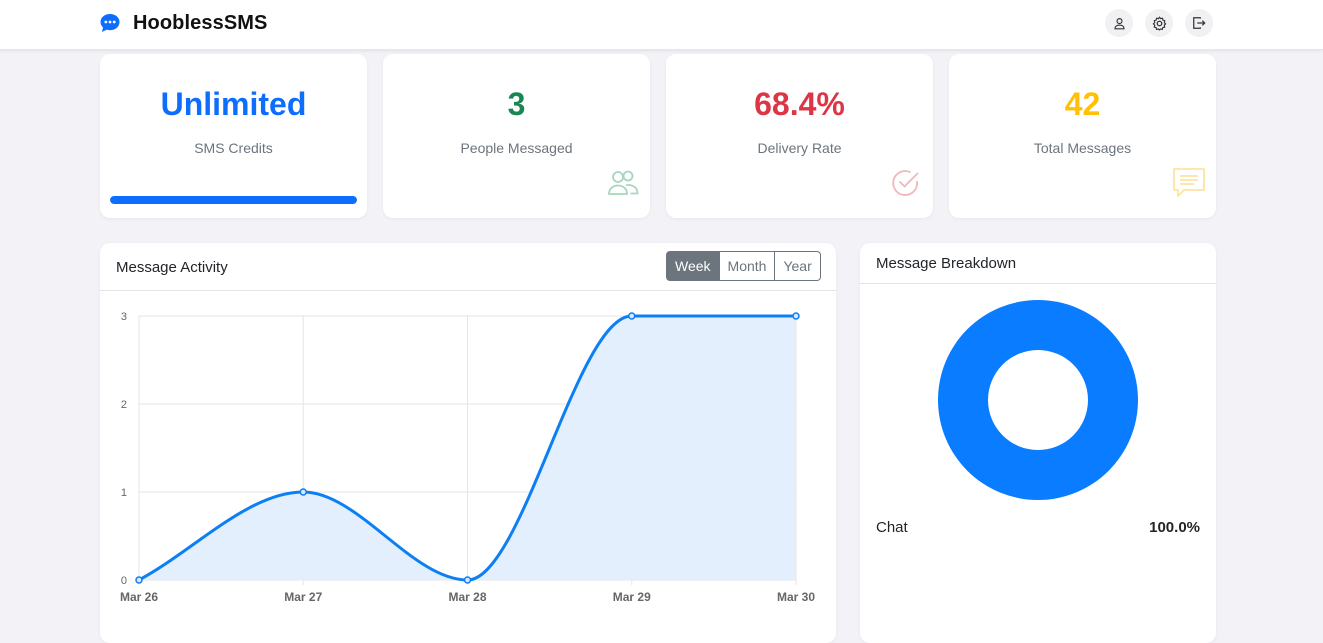 The image size is (1323, 643). What do you see at coordinates (516, 148) in the screenshot?
I see `people-messaged-label: People Messaged` at bounding box center [516, 148].